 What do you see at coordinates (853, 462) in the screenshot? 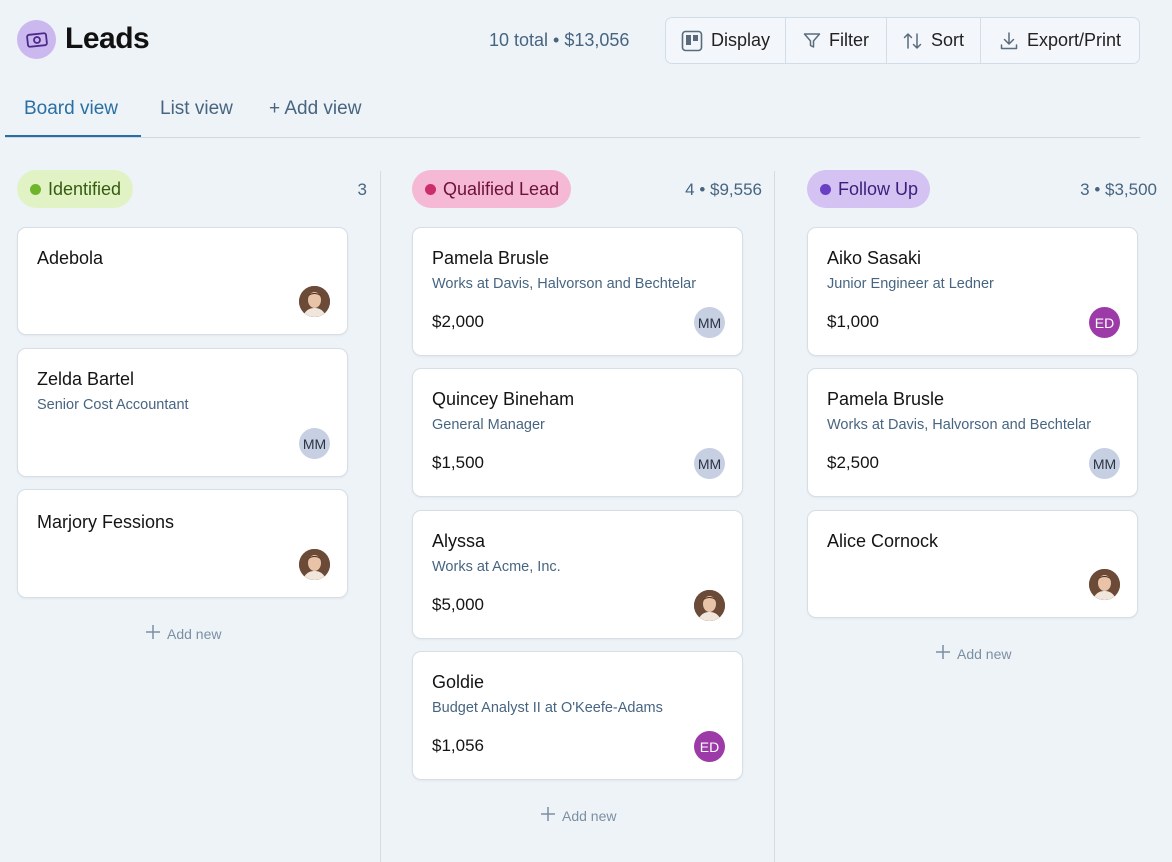
I see `lead-amount: $2,500` at bounding box center [853, 462].